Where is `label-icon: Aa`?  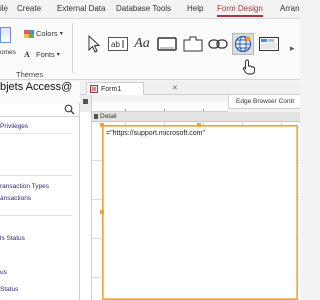
label-icon: Aa is located at coordinates (142, 43).